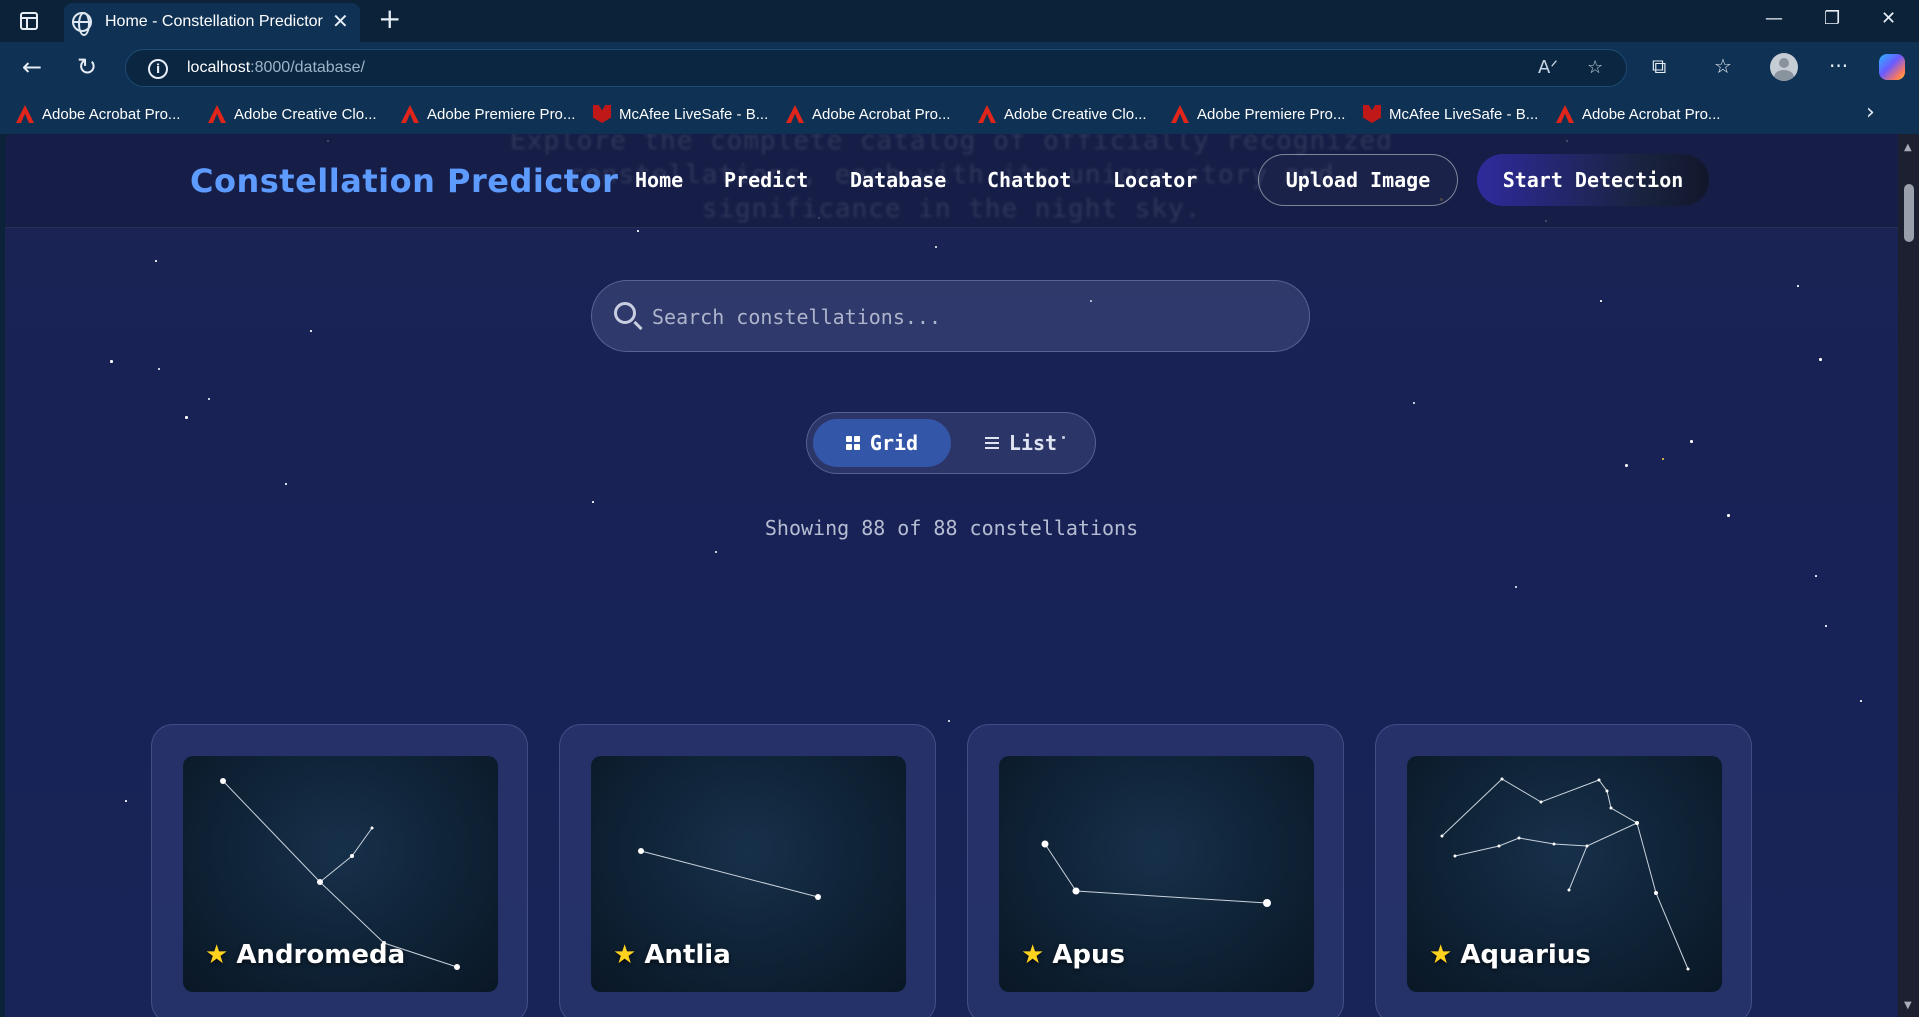  I want to click on tab-title: Home - Constellation Predictor, so click(214, 21).